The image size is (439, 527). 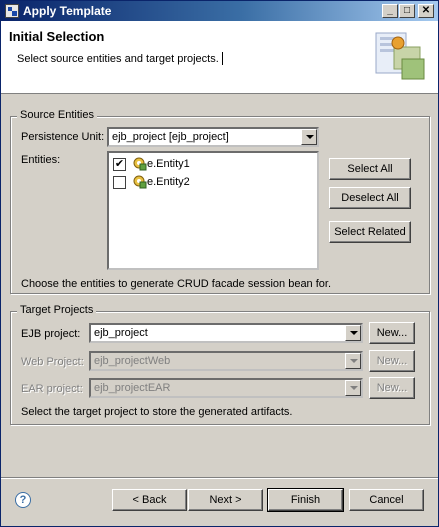 What do you see at coordinates (132, 388) in the screenshot?
I see `ear-project-value: ejb_projectEAR` at bounding box center [132, 388].